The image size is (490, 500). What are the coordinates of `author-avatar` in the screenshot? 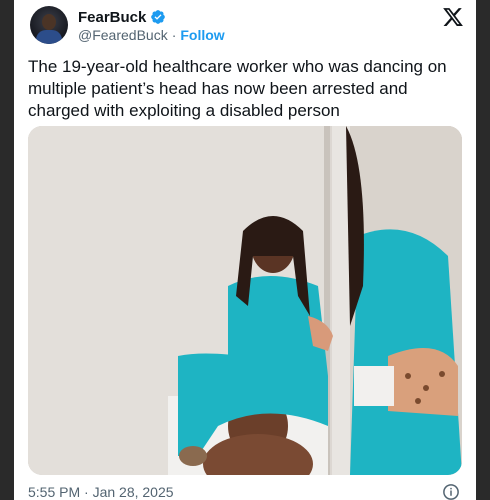 It's located at (49, 25).